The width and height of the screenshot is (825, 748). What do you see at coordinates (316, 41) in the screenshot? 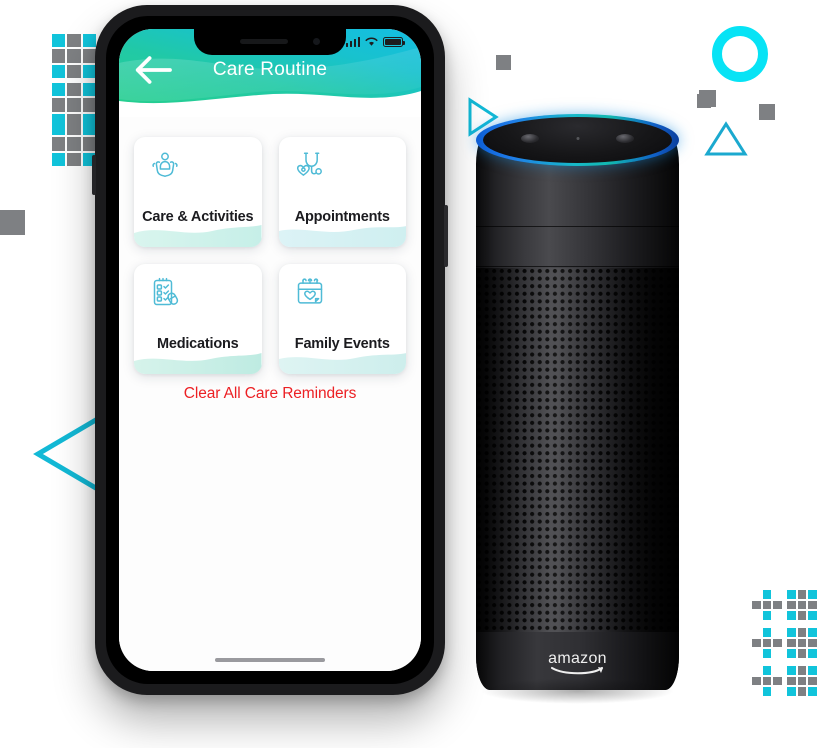
I see `front-camera-icon` at bounding box center [316, 41].